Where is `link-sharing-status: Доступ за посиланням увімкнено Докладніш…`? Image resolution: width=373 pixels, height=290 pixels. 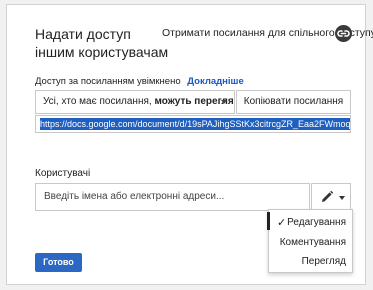
link-sharing-status: Доступ за посиланням увімкнено Докладніш… is located at coordinates (139, 81).